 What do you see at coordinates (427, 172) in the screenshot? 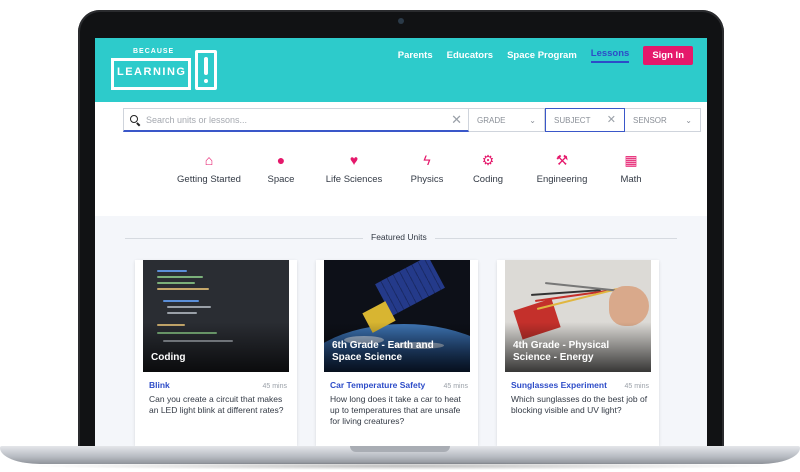
I see `subject-physics: ϟ Physics` at bounding box center [427, 172].